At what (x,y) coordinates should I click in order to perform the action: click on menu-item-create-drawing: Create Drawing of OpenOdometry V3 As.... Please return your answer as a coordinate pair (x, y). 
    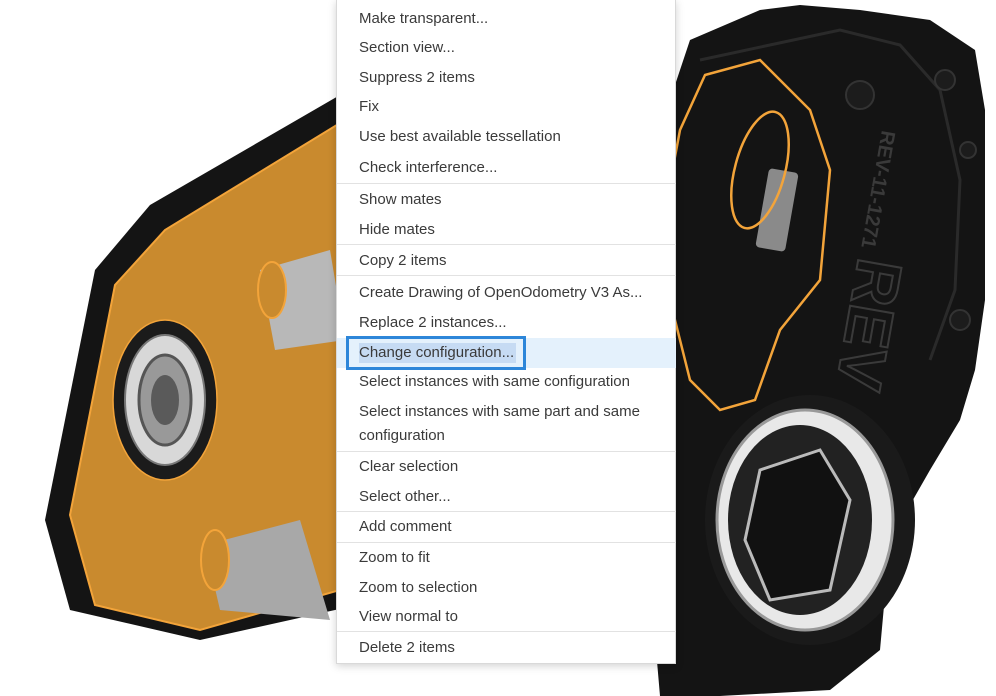
    Looking at the image, I should click on (506, 293).